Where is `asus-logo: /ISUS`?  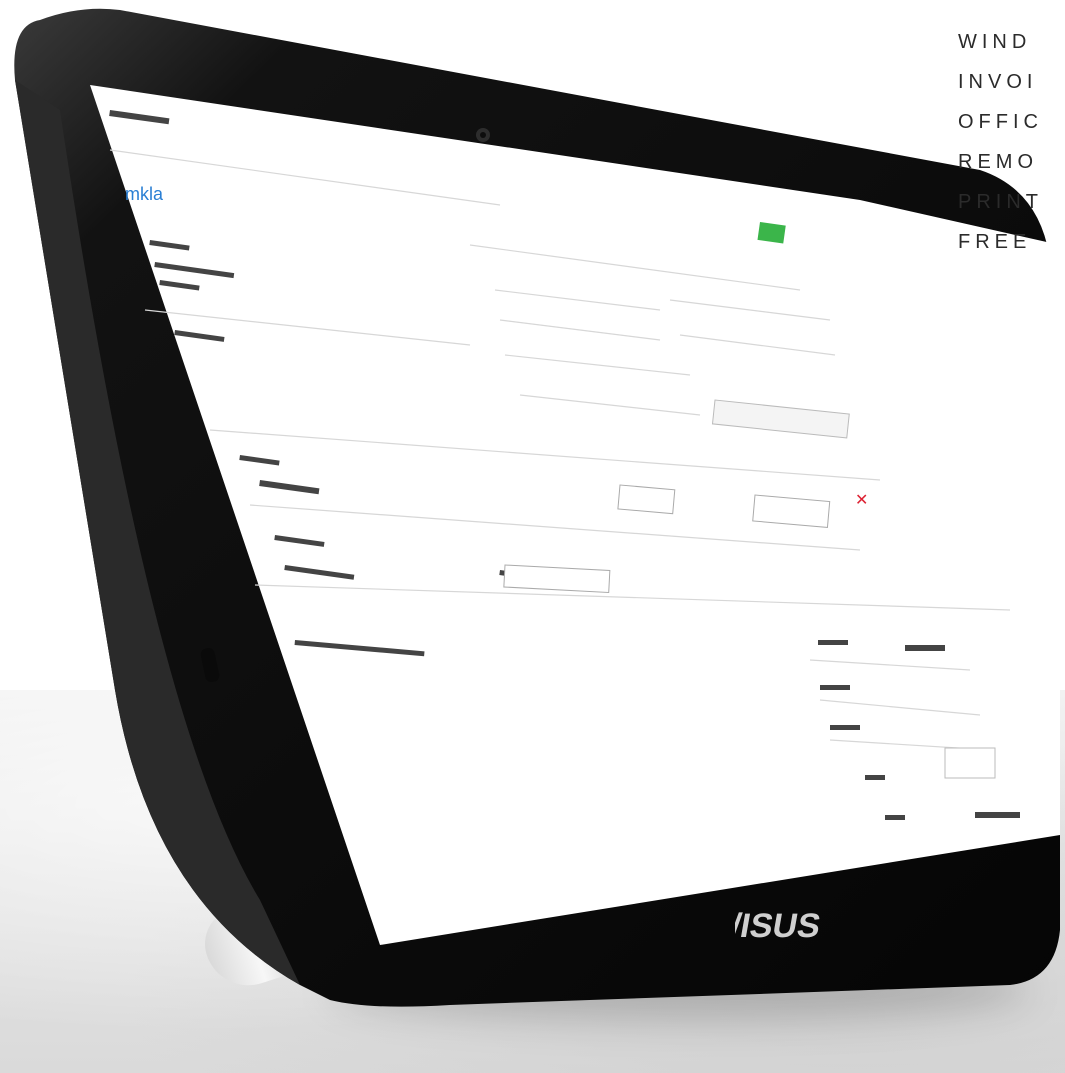 asus-logo: /ISUS is located at coordinates (779, 926).